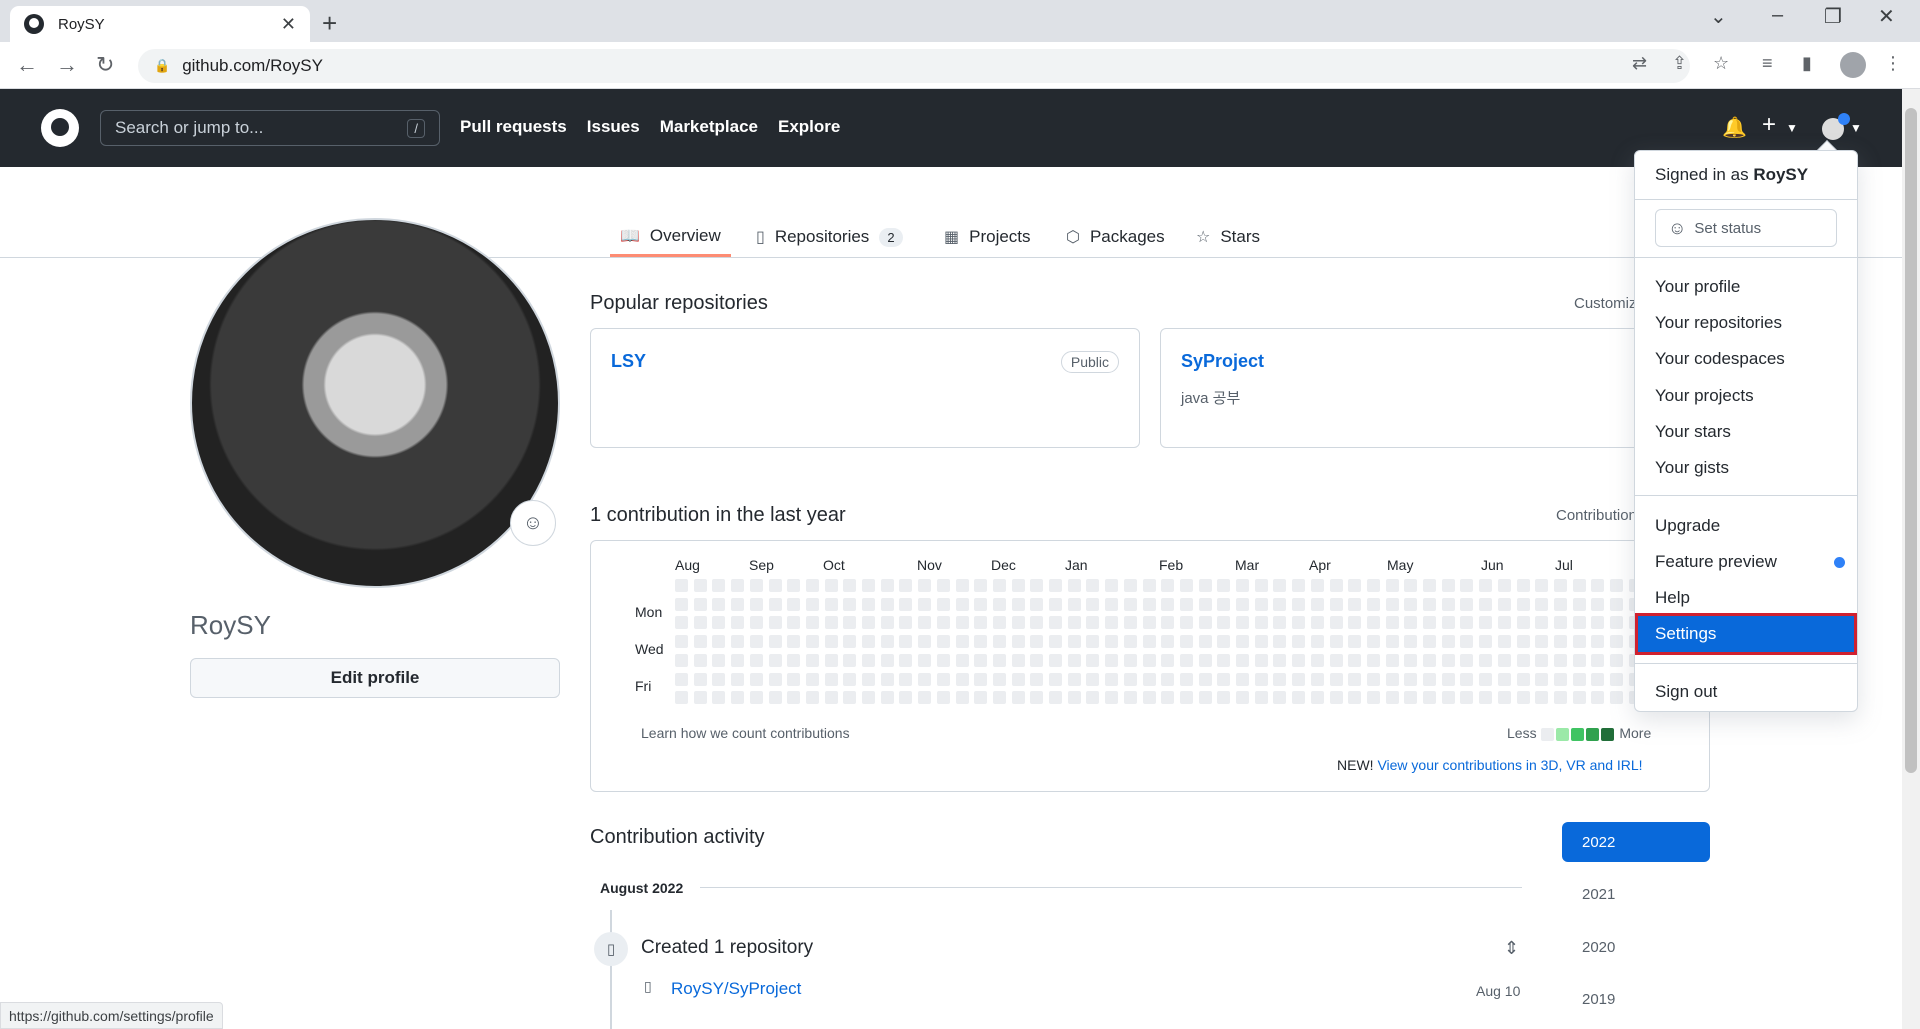  Describe the element at coordinates (1679, 63) in the screenshot. I see `share-icon: ⇪` at that location.